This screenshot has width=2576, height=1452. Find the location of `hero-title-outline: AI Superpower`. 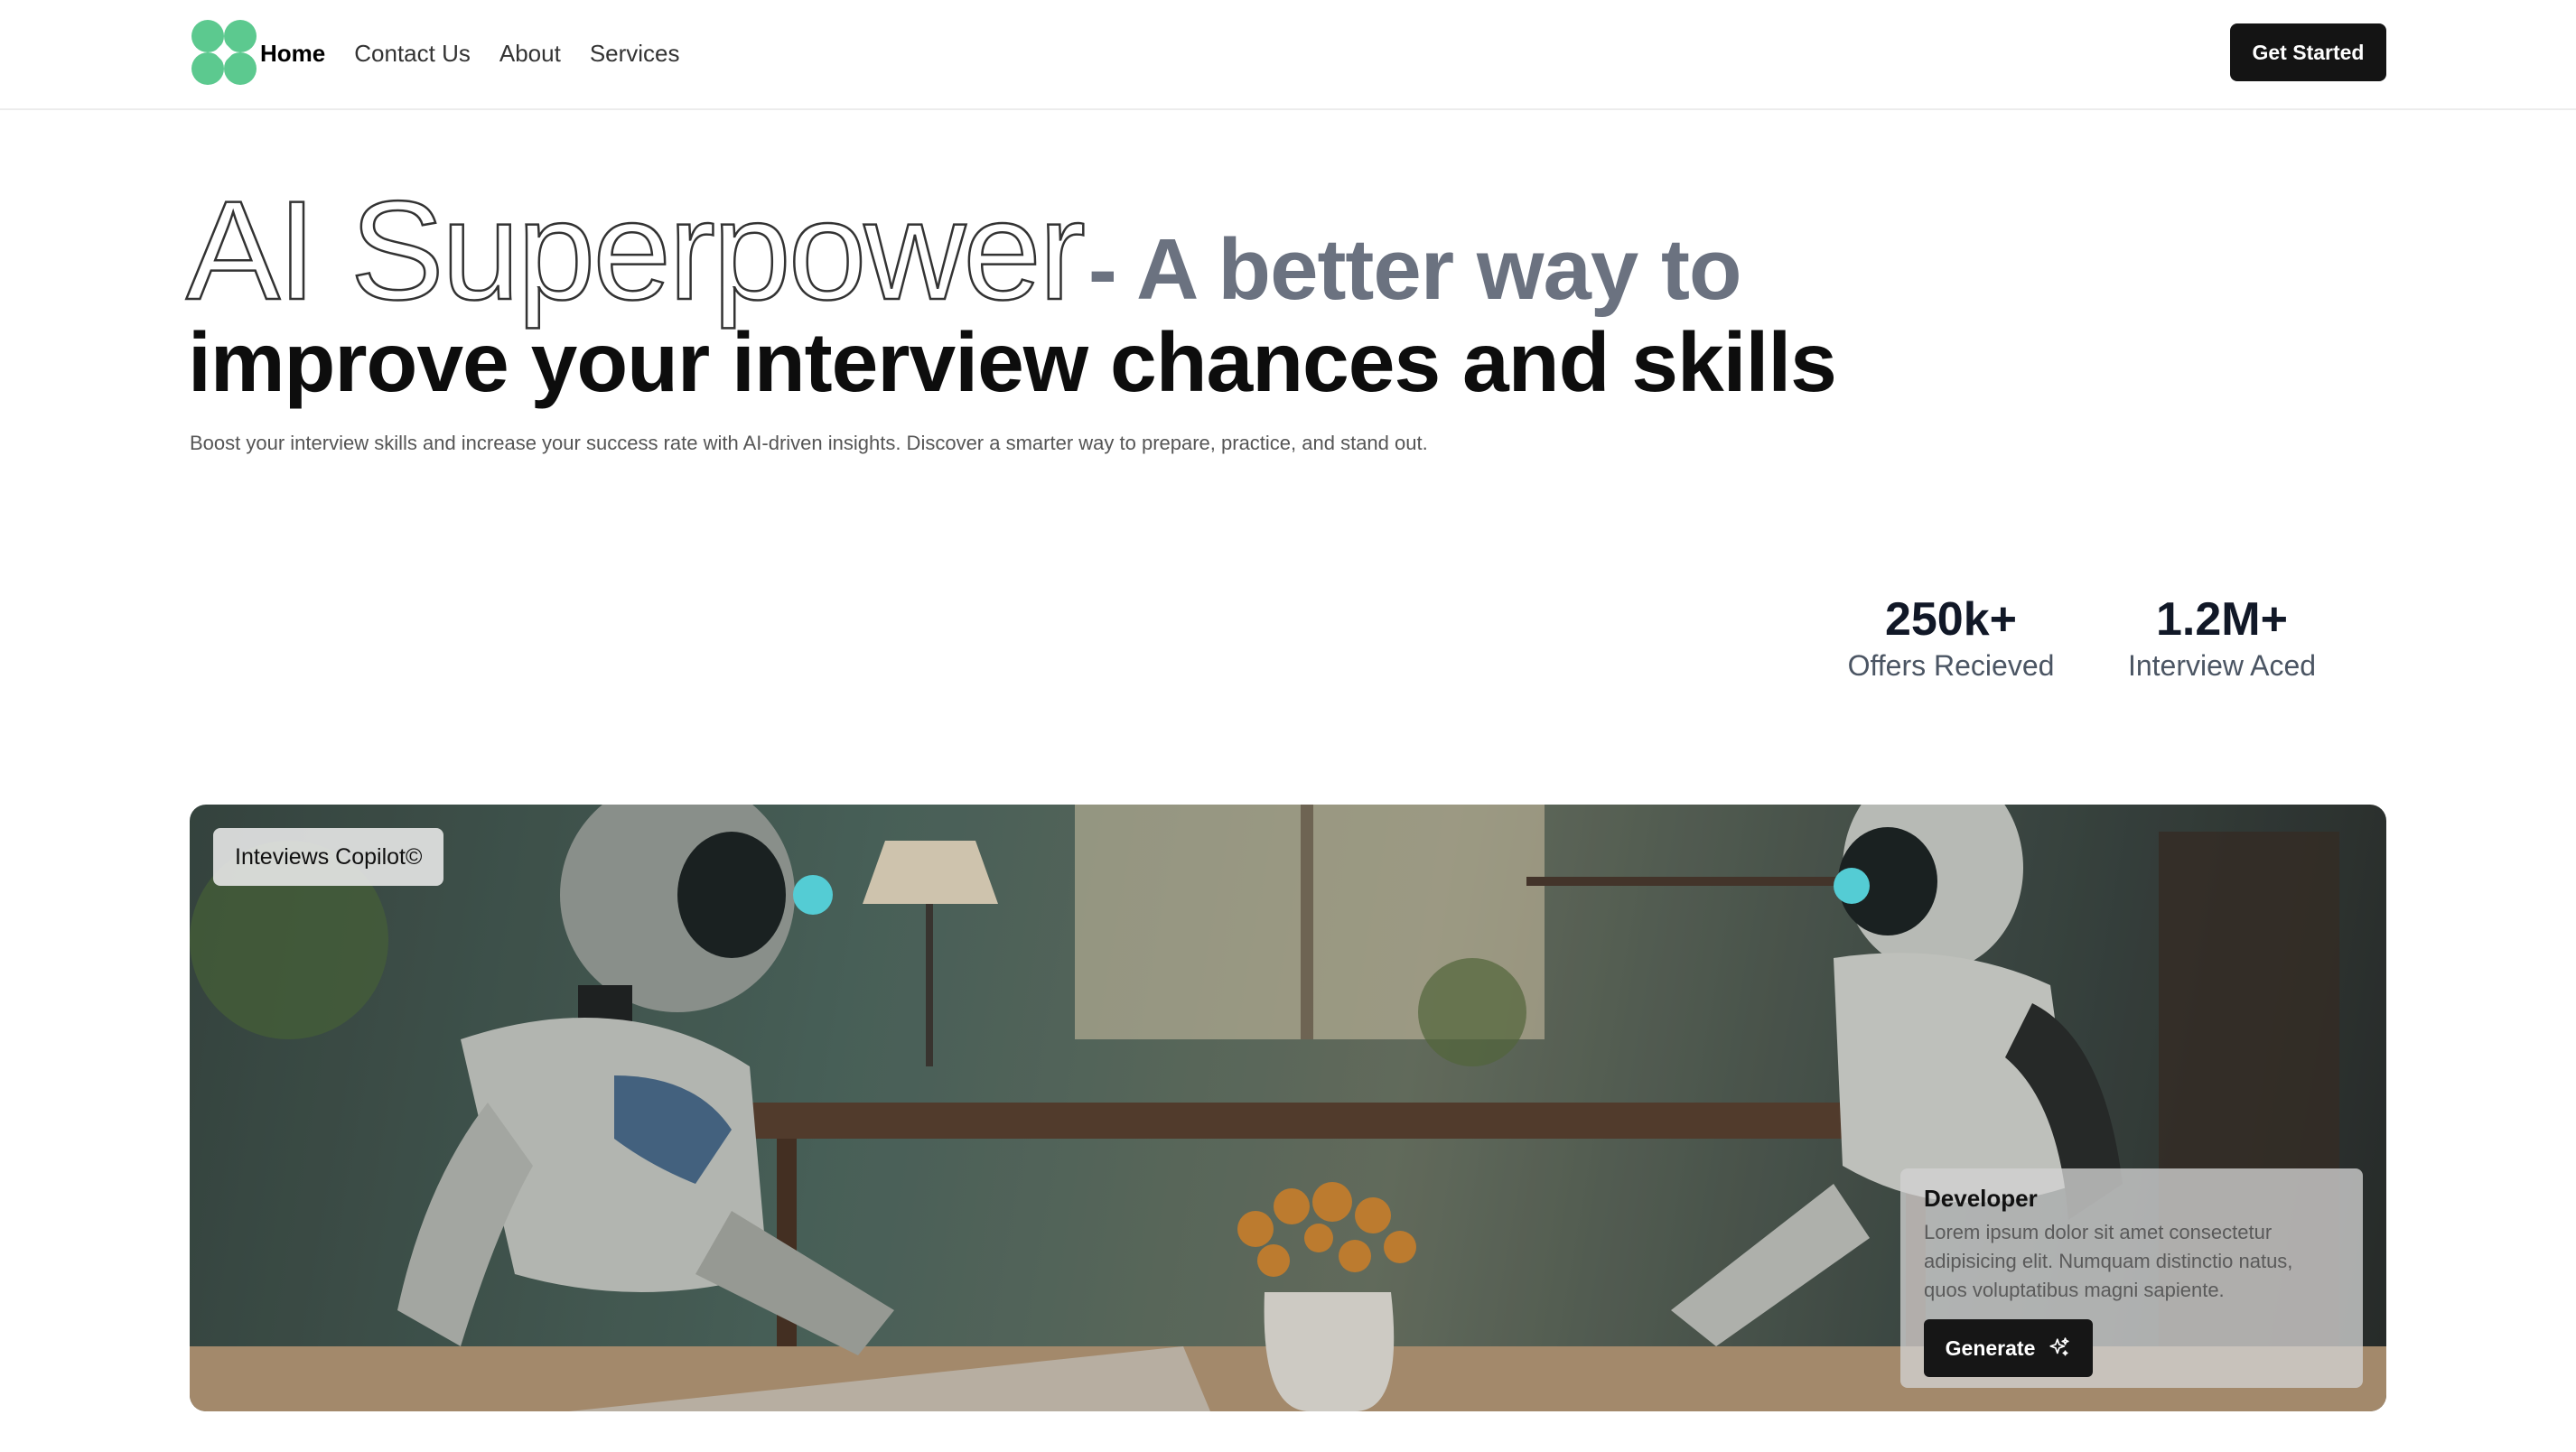

hero-title-outline: AI Superpower is located at coordinates (636, 251).